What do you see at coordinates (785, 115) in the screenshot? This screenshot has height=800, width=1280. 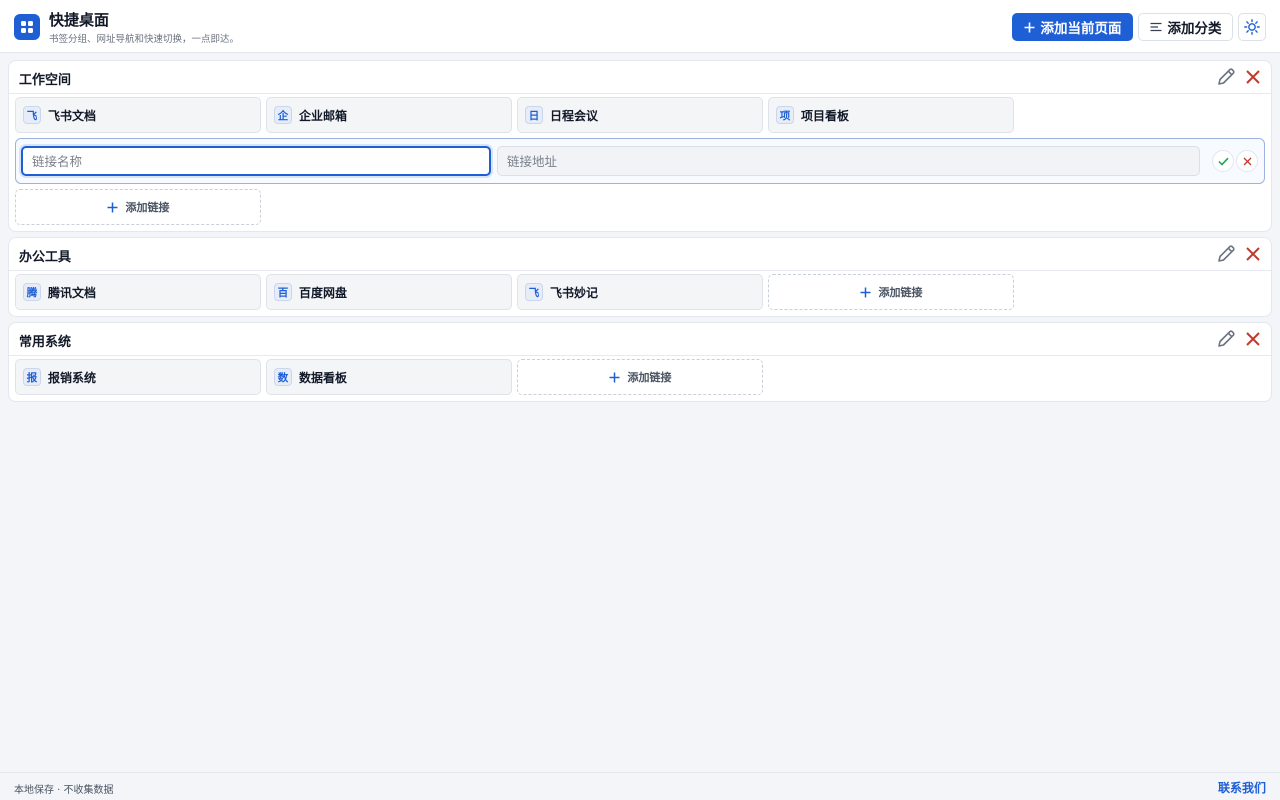 I see `link-badge: 项` at bounding box center [785, 115].